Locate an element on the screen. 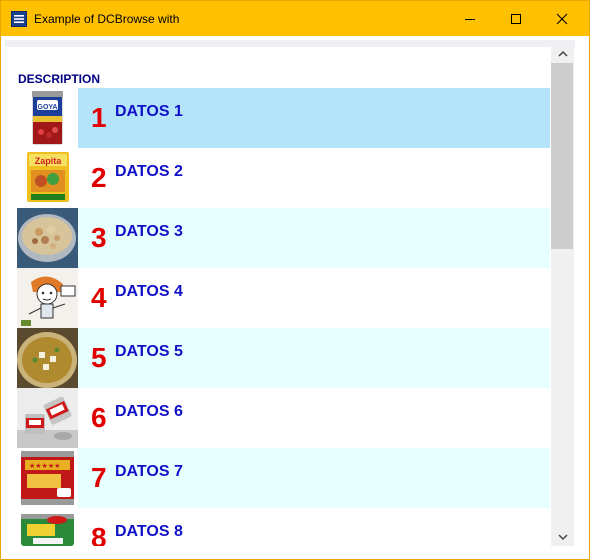 This screenshot has height=560, width=590. row-number: 8 is located at coordinates (99, 534).